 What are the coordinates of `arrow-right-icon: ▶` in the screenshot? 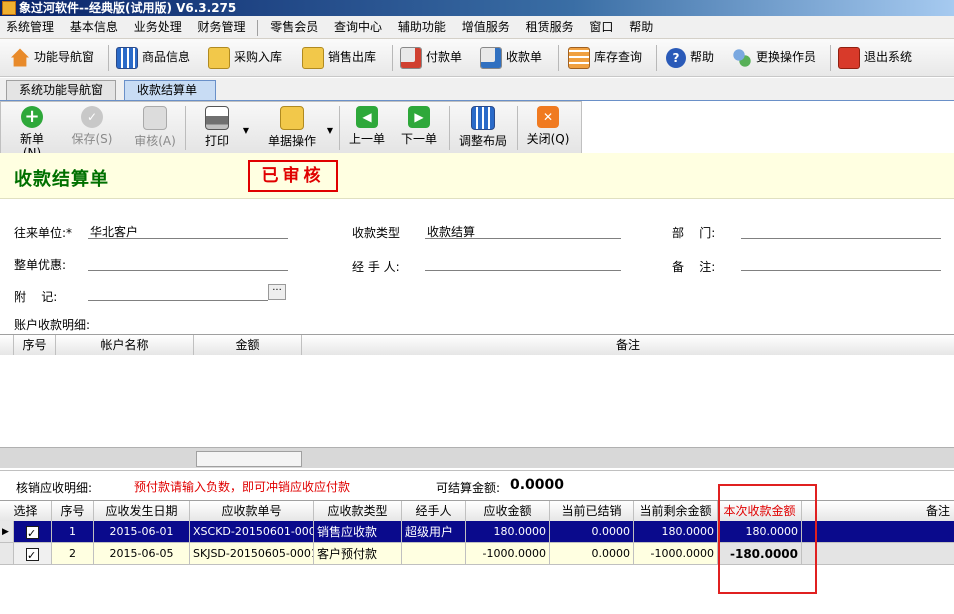 It's located at (419, 117).